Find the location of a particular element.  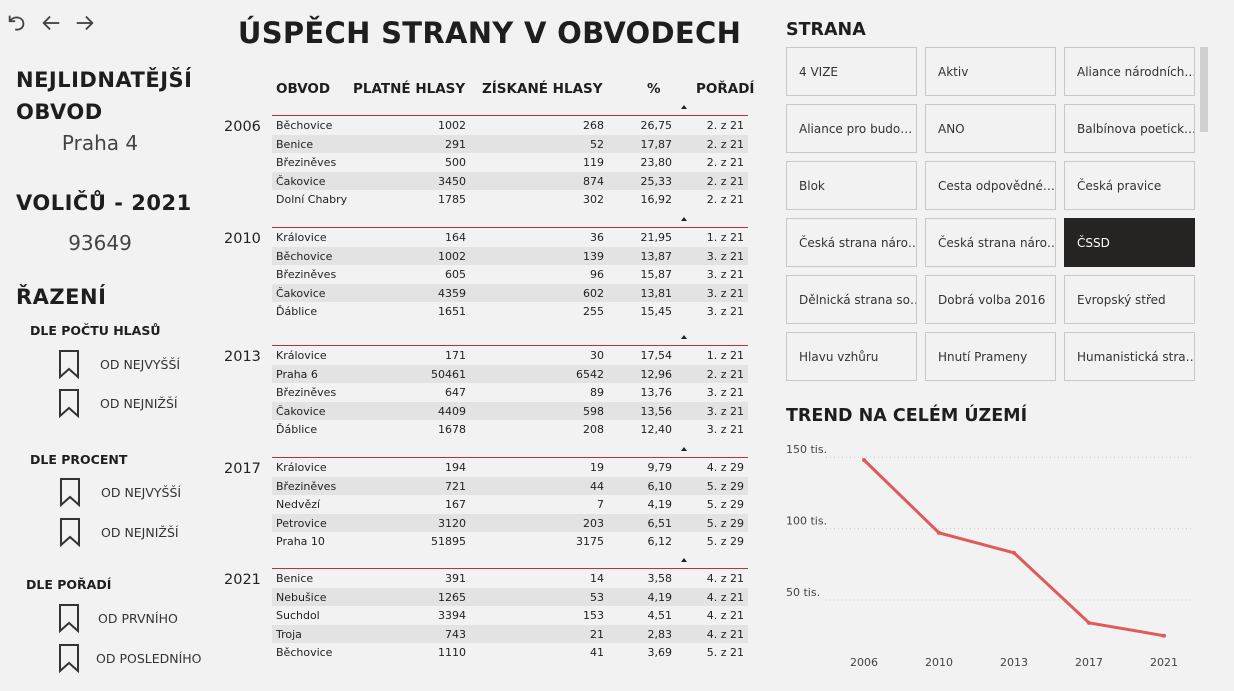

table-row: Benice 291 52 17,87 2. z 21 is located at coordinates (510, 144).